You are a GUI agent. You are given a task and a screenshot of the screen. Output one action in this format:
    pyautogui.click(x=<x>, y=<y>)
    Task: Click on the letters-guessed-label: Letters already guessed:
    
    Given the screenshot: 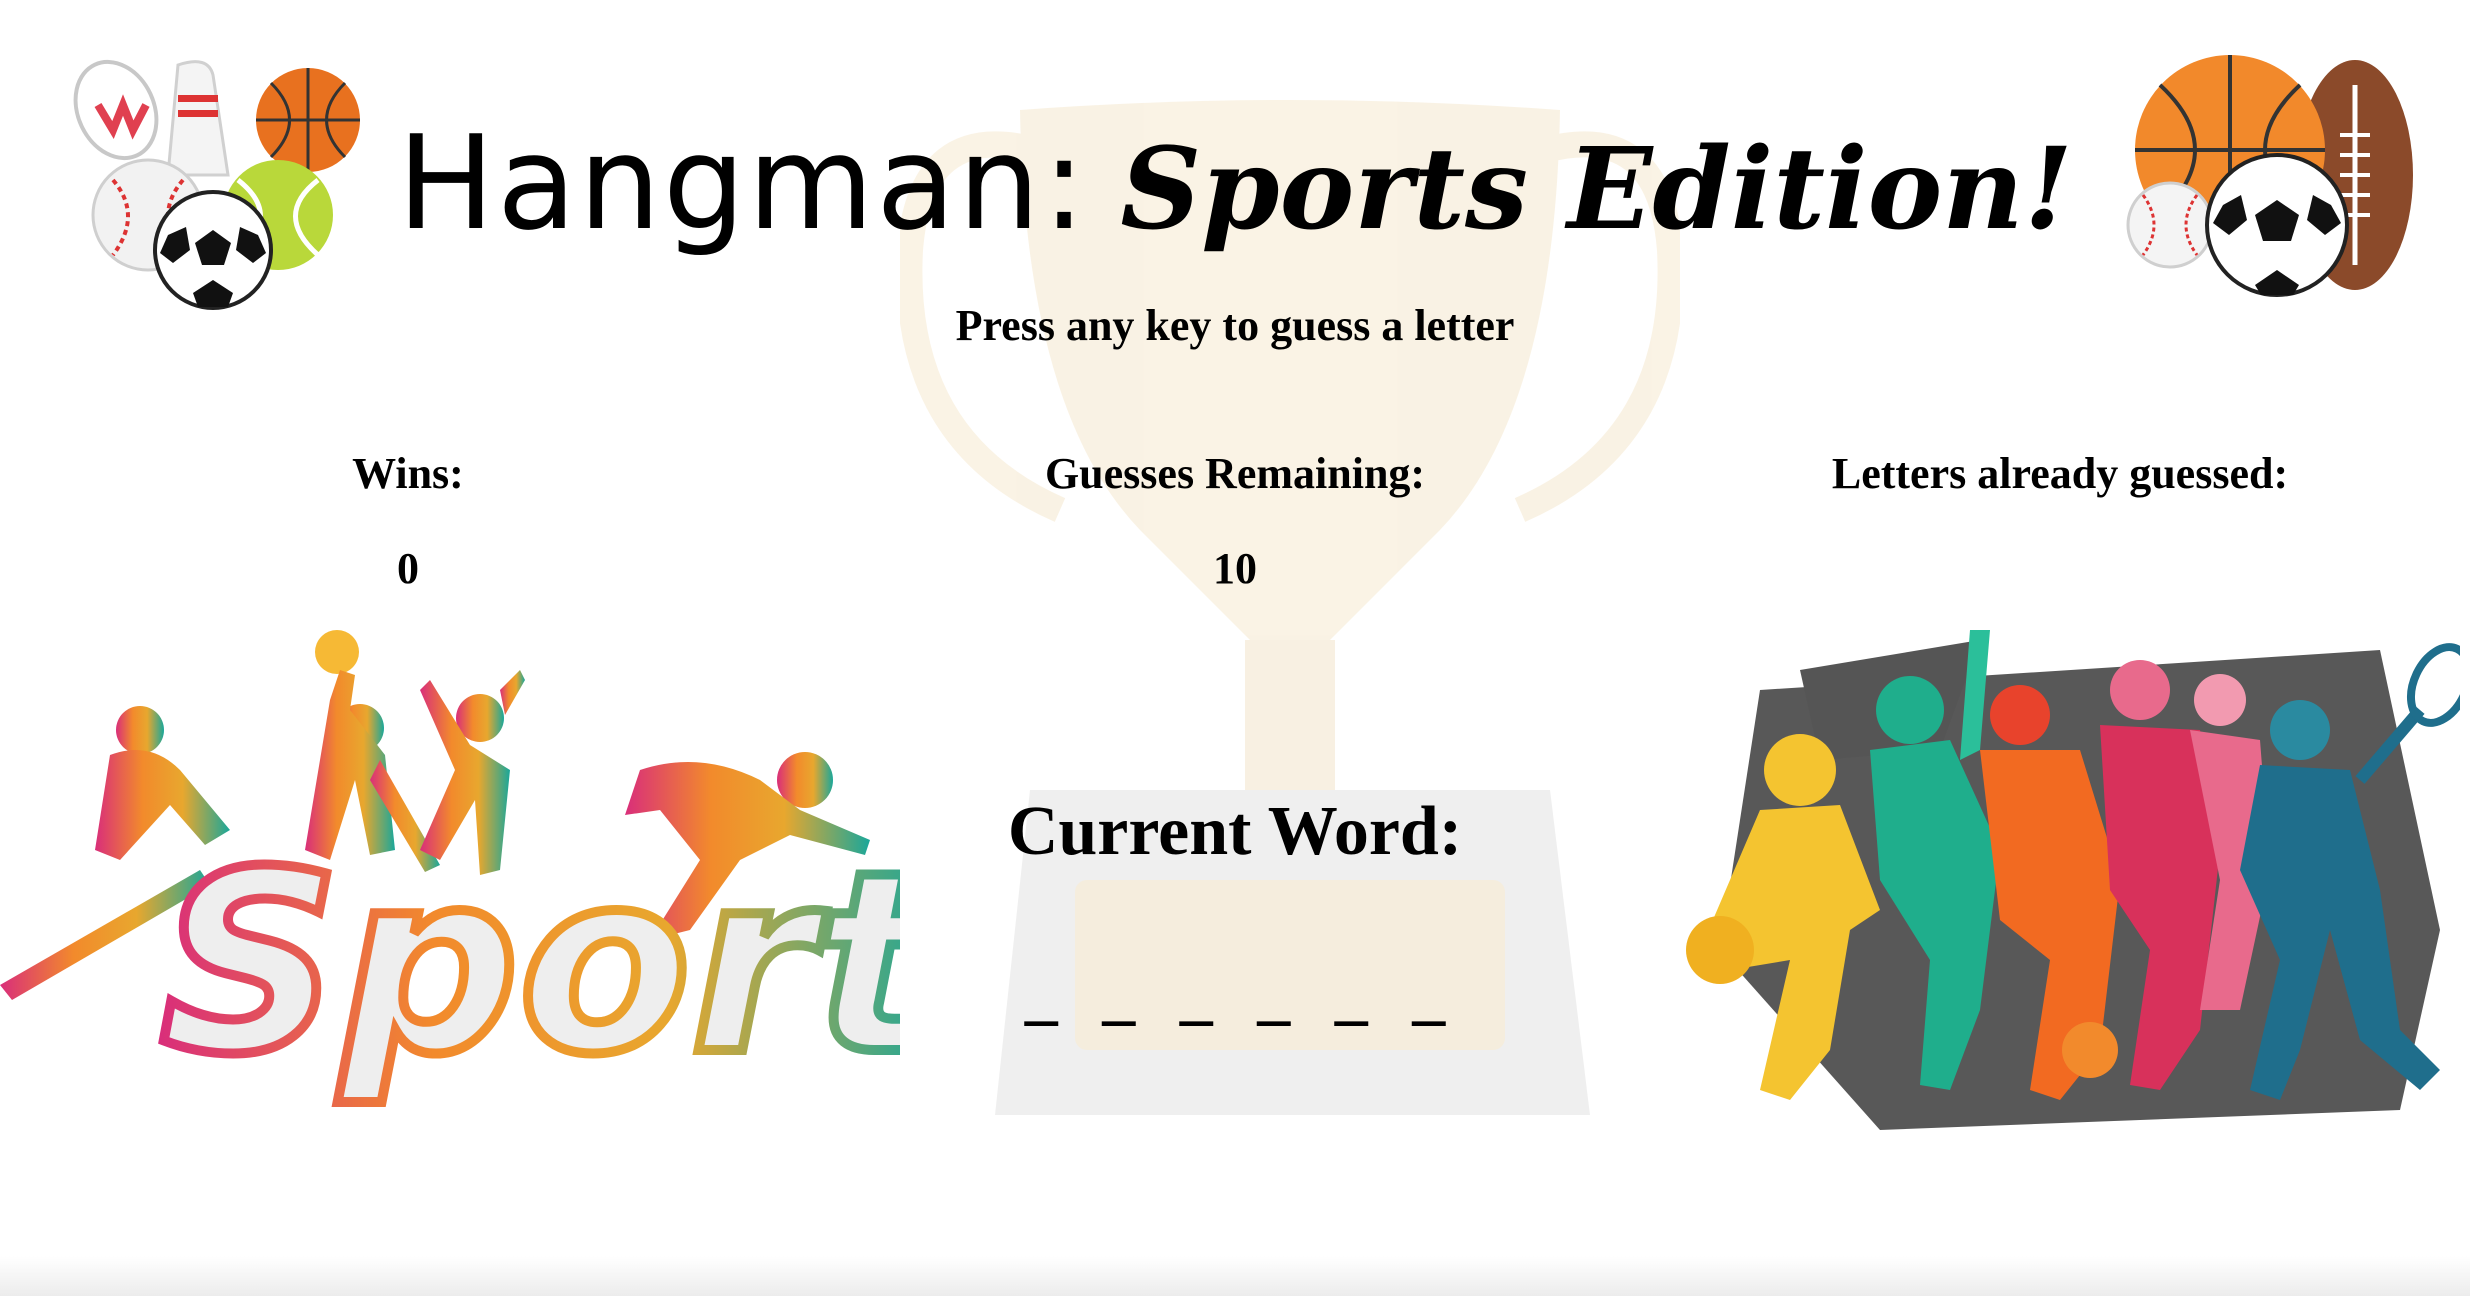 What is the action you would take?
    pyautogui.click(x=2060, y=473)
    